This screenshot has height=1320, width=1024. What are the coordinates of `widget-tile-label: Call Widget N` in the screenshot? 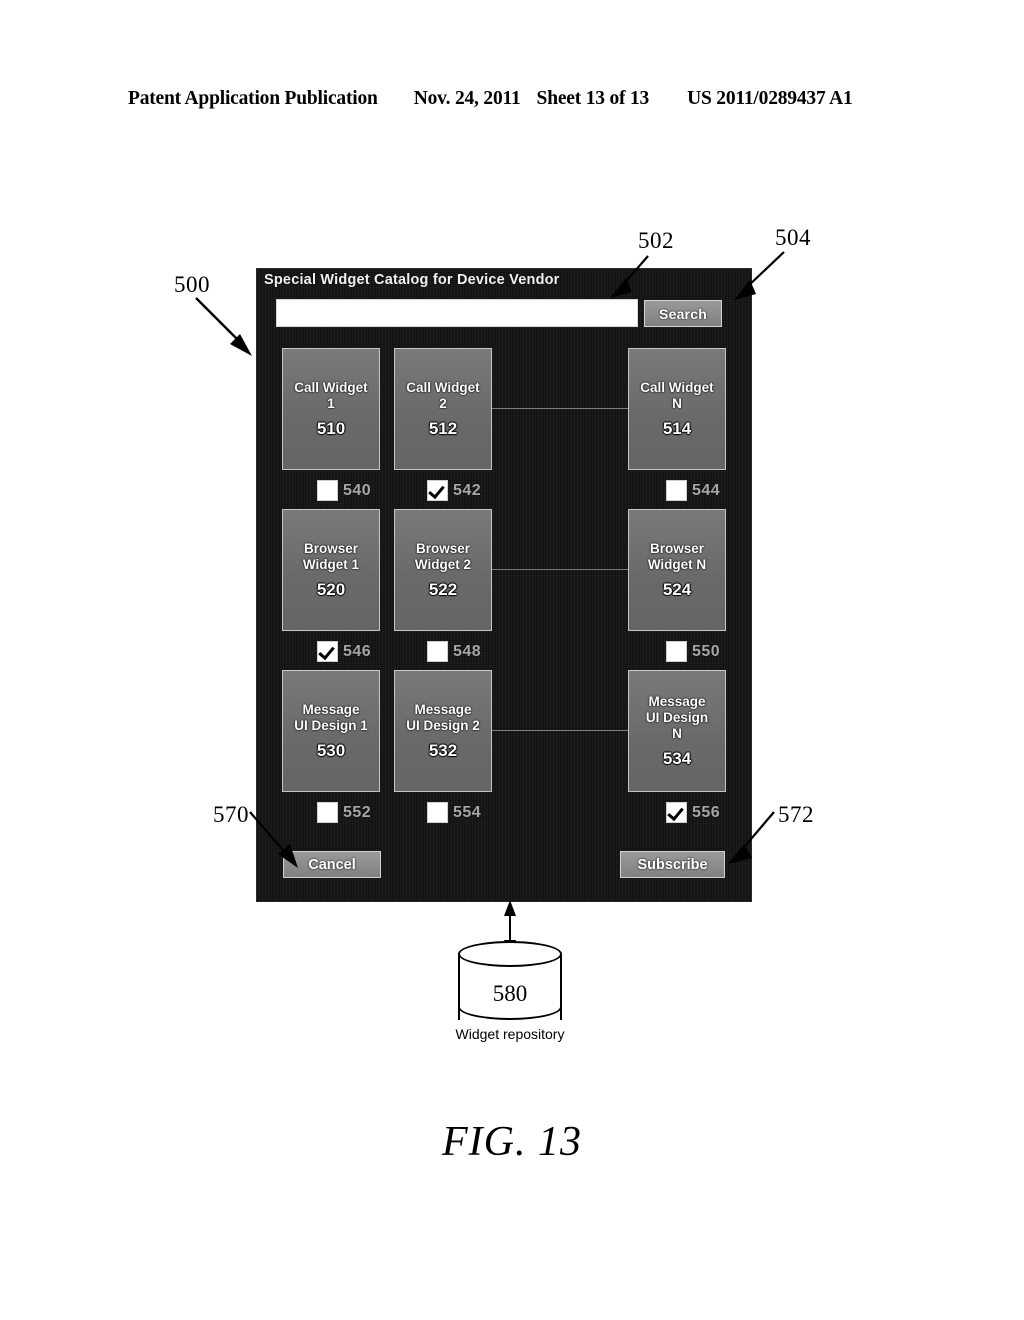 It's located at (677, 395).